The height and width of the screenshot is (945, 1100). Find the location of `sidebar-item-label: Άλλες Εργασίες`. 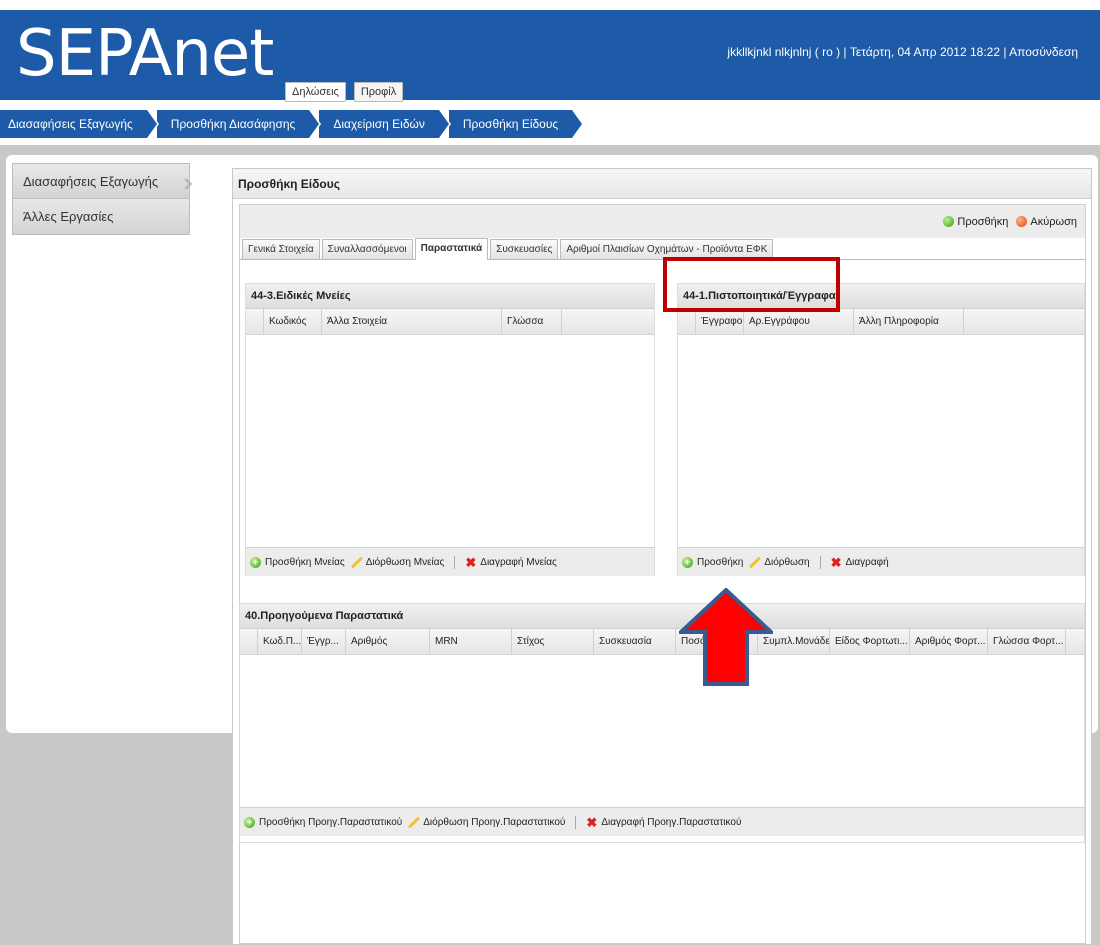

sidebar-item-label: Άλλες Εργασίες is located at coordinates (68, 216).